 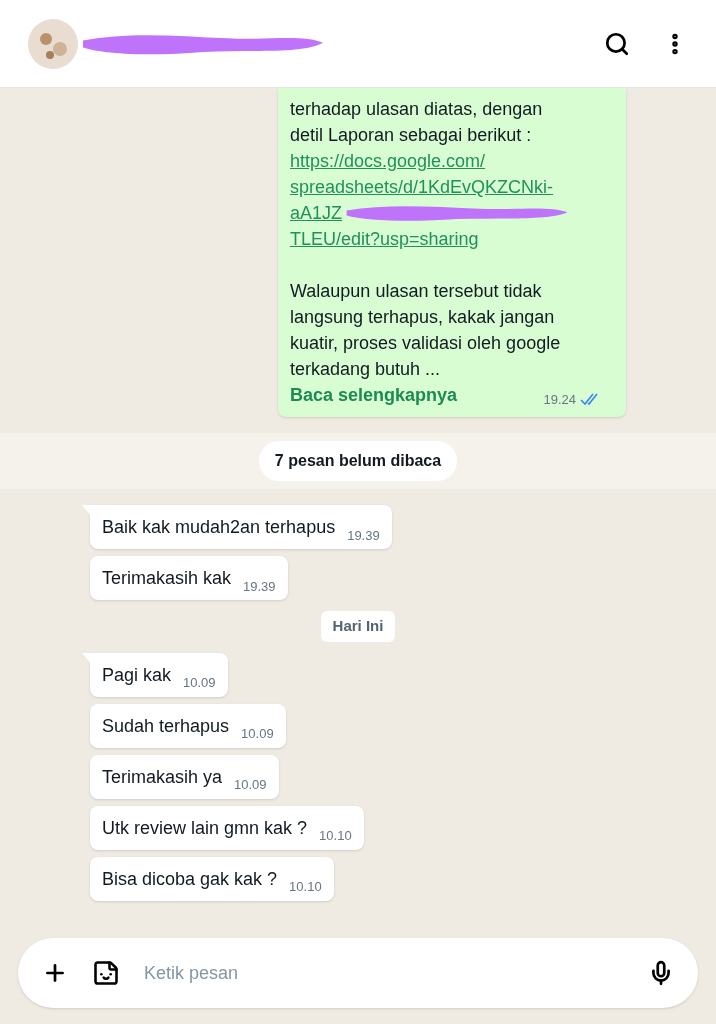 I want to click on message-text: Bisa dicoba gak kak ?, so click(x=190, y=879).